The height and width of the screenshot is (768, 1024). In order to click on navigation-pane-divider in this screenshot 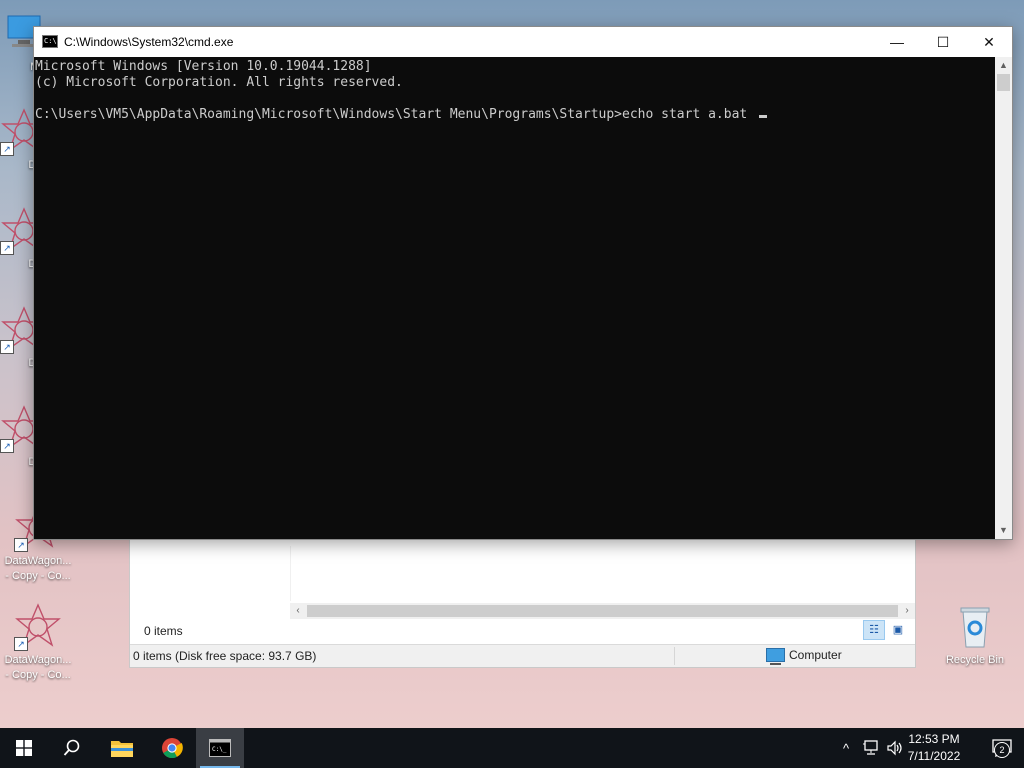, I will do `click(290, 573)`.